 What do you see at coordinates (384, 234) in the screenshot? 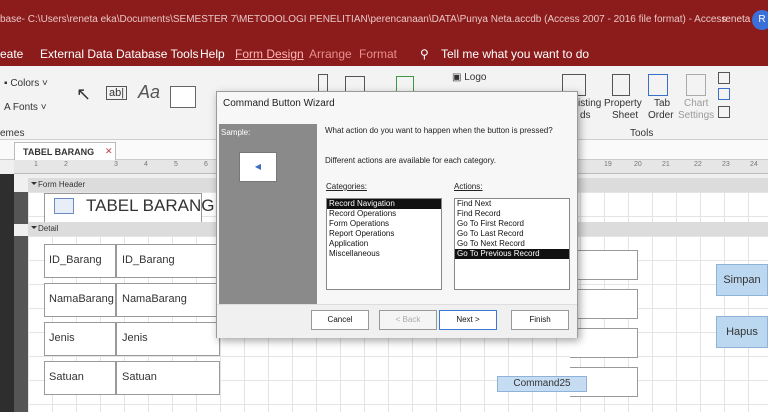
I see `list-item: Report Operations` at bounding box center [384, 234].